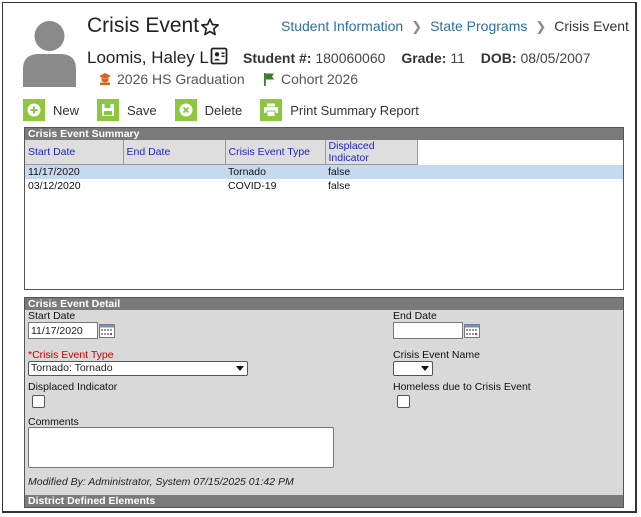  Describe the element at coordinates (277, 58) in the screenshot. I see `student-number-label: Student #:` at that location.